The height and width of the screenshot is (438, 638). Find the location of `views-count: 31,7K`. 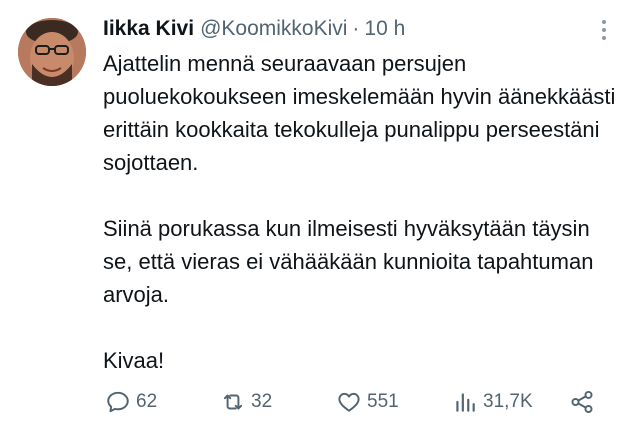

views-count: 31,7K is located at coordinates (508, 401).